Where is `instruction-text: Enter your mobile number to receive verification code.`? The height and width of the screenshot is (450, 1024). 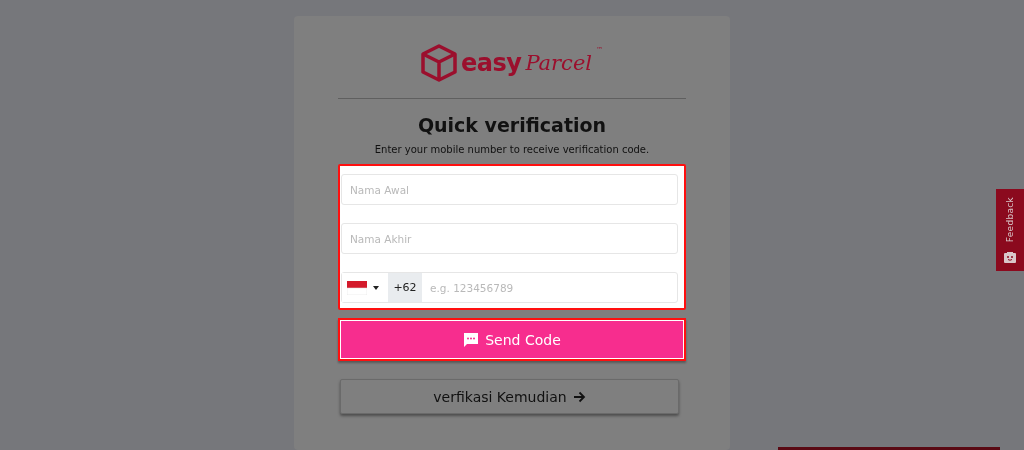 instruction-text: Enter your mobile number to receive verification code. is located at coordinates (512, 150).